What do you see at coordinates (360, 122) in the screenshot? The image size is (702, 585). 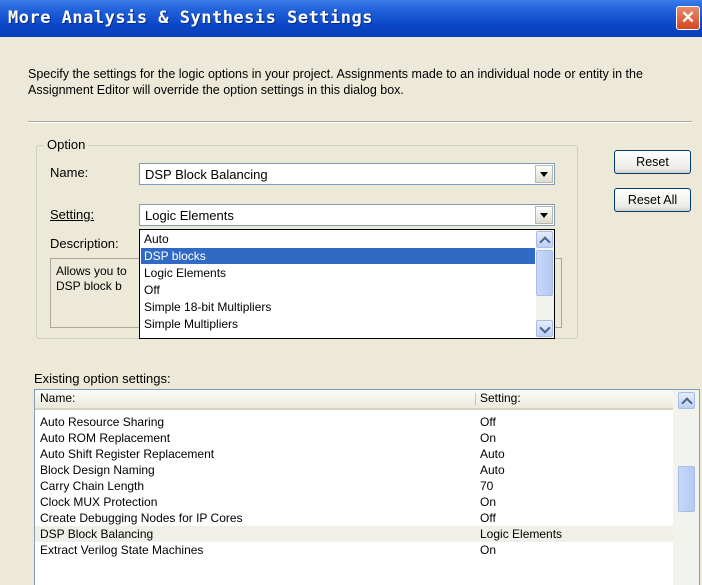 I see `separator` at bounding box center [360, 122].